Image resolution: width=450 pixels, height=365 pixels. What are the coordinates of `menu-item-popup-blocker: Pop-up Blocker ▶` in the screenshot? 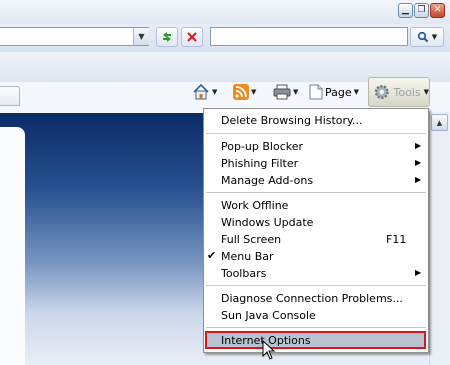 It's located at (316, 146).